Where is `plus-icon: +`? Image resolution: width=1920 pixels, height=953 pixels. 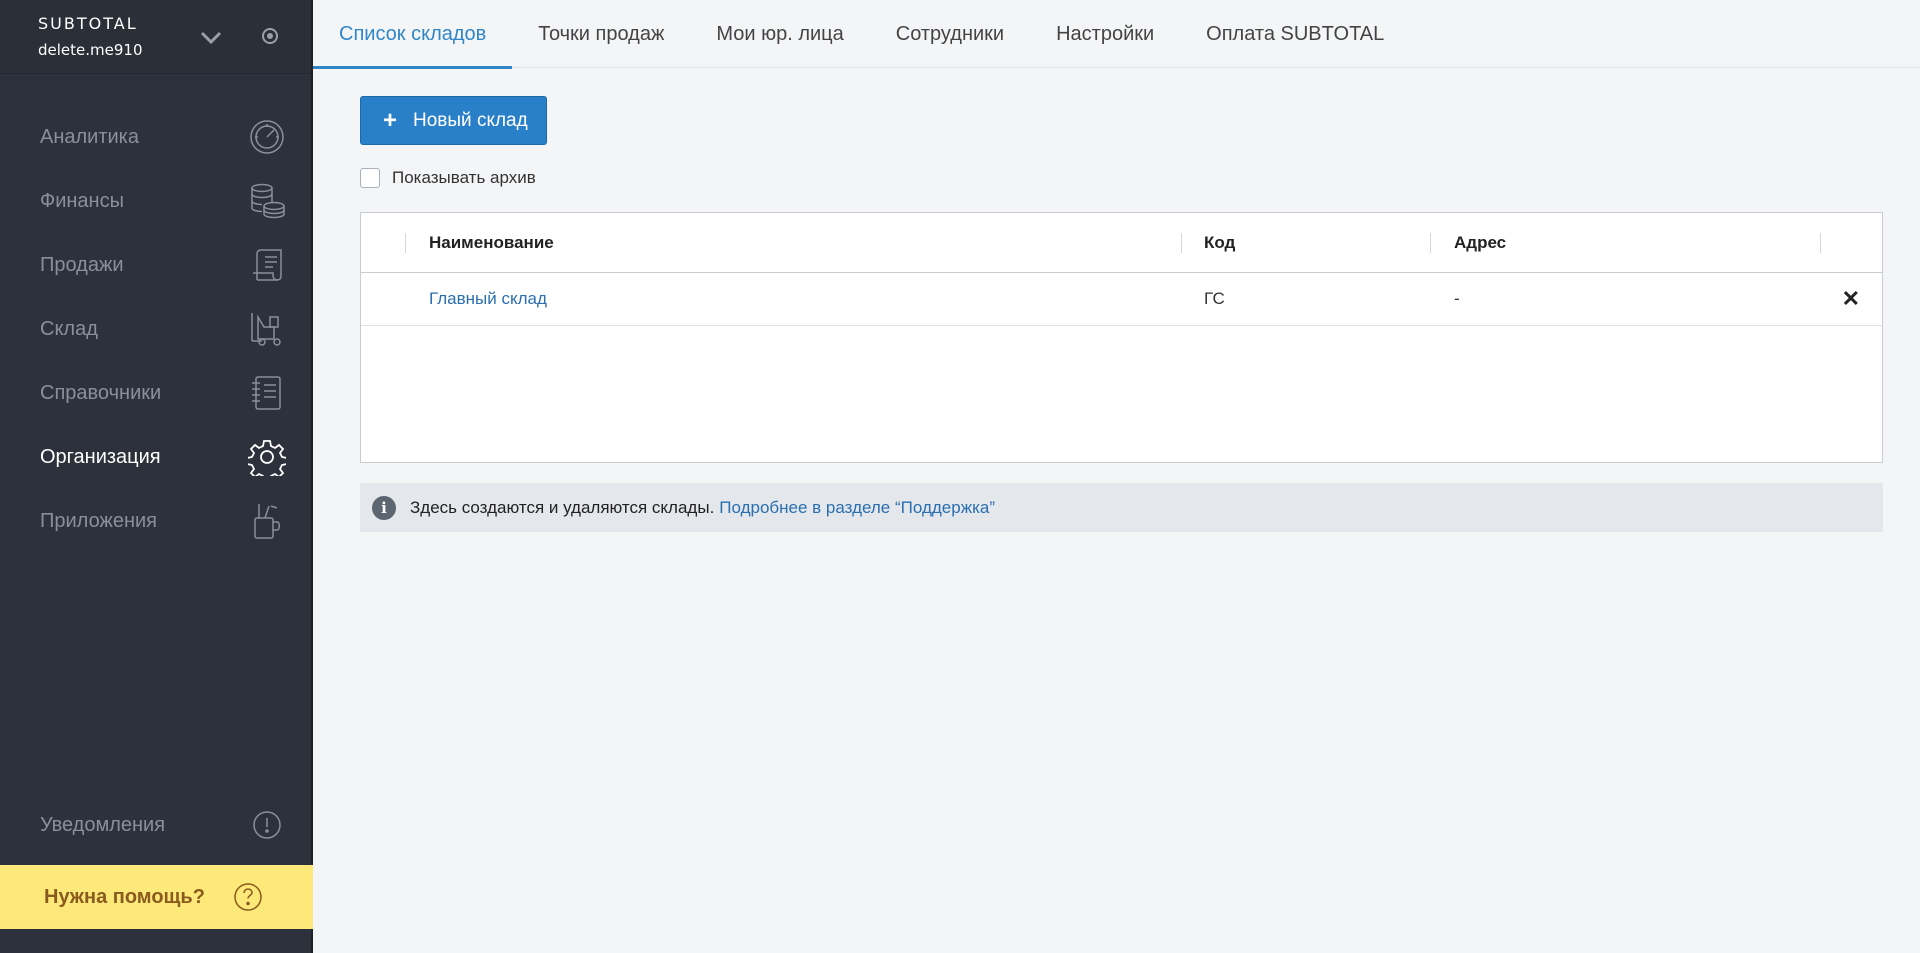 plus-icon: + is located at coordinates (390, 120).